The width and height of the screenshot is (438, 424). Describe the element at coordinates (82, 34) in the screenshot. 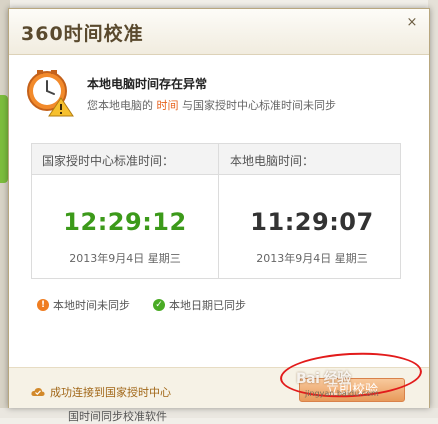

I see `window-title: 360时间校准` at that location.